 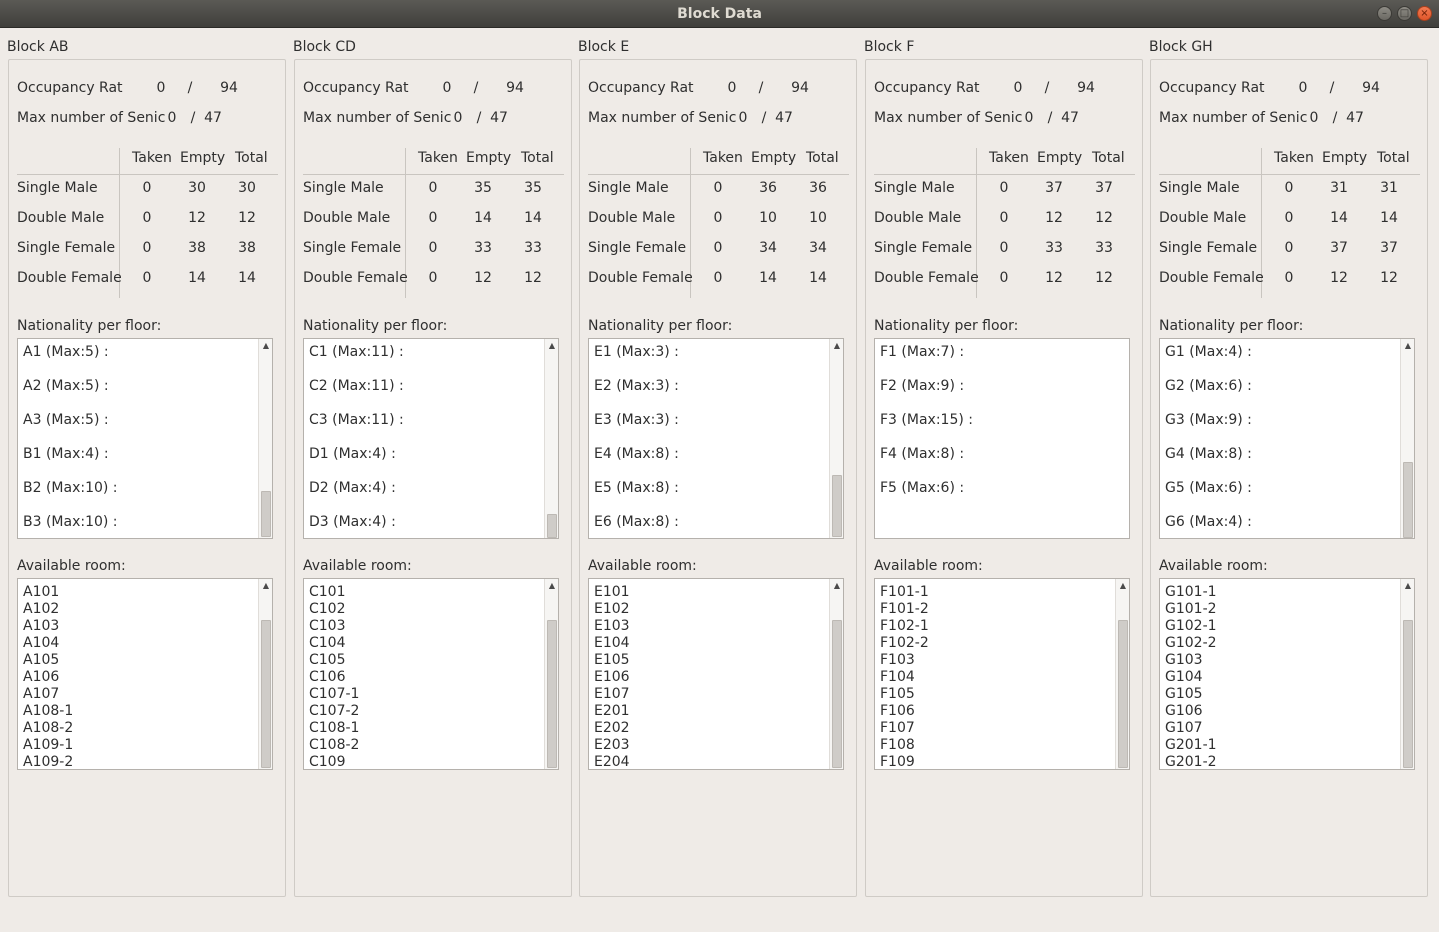 What do you see at coordinates (922, 488) in the screenshot?
I see `list-item: F5 (Max:6) :` at bounding box center [922, 488].